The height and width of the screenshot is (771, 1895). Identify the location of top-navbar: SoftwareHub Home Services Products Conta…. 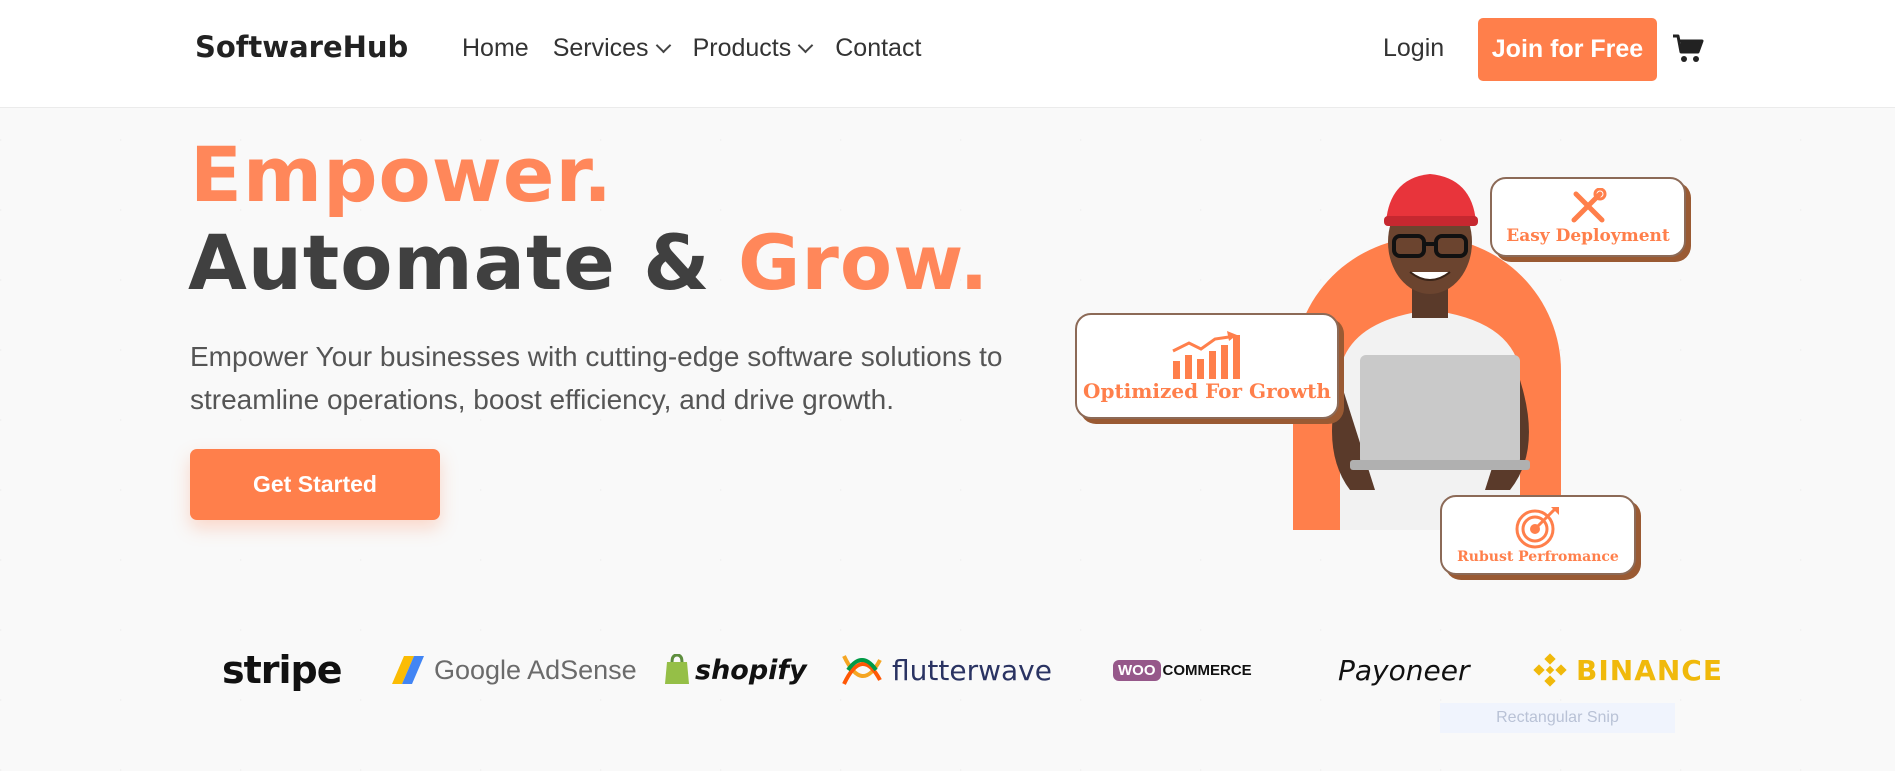
(947, 54).